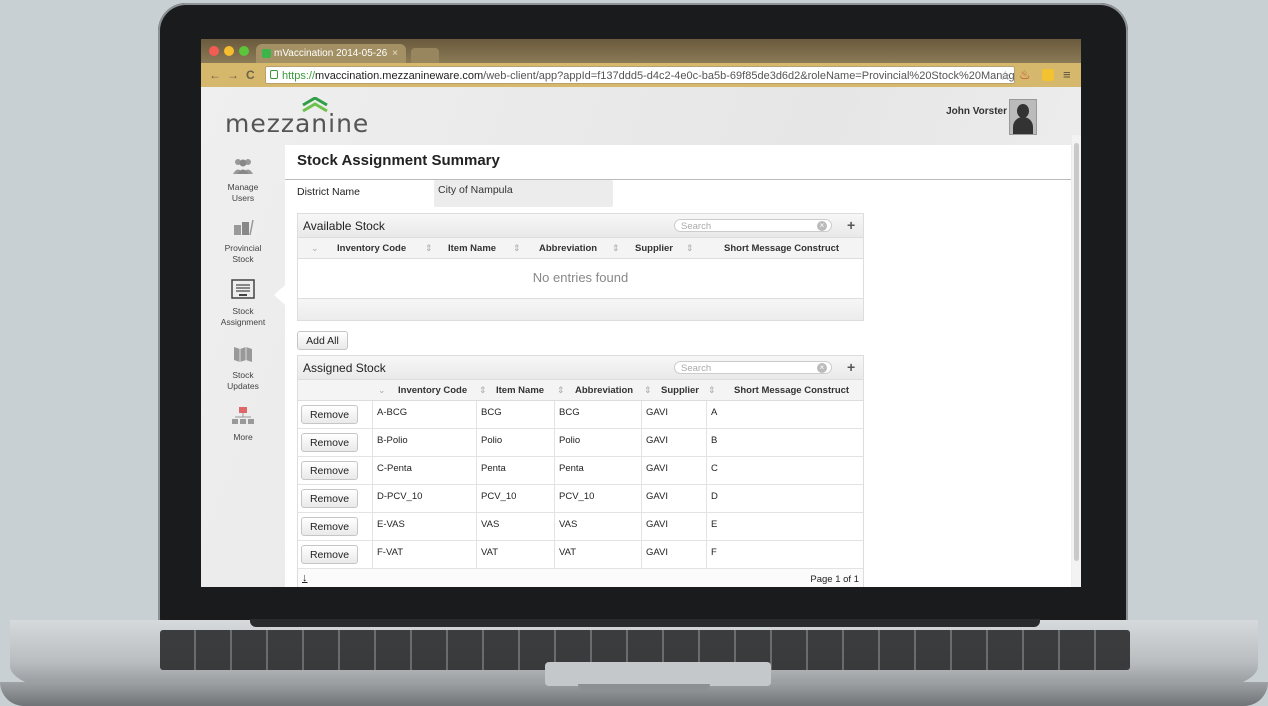  I want to click on table-row: Remove E-VAS VAS VAS GAVI E, so click(580, 527).